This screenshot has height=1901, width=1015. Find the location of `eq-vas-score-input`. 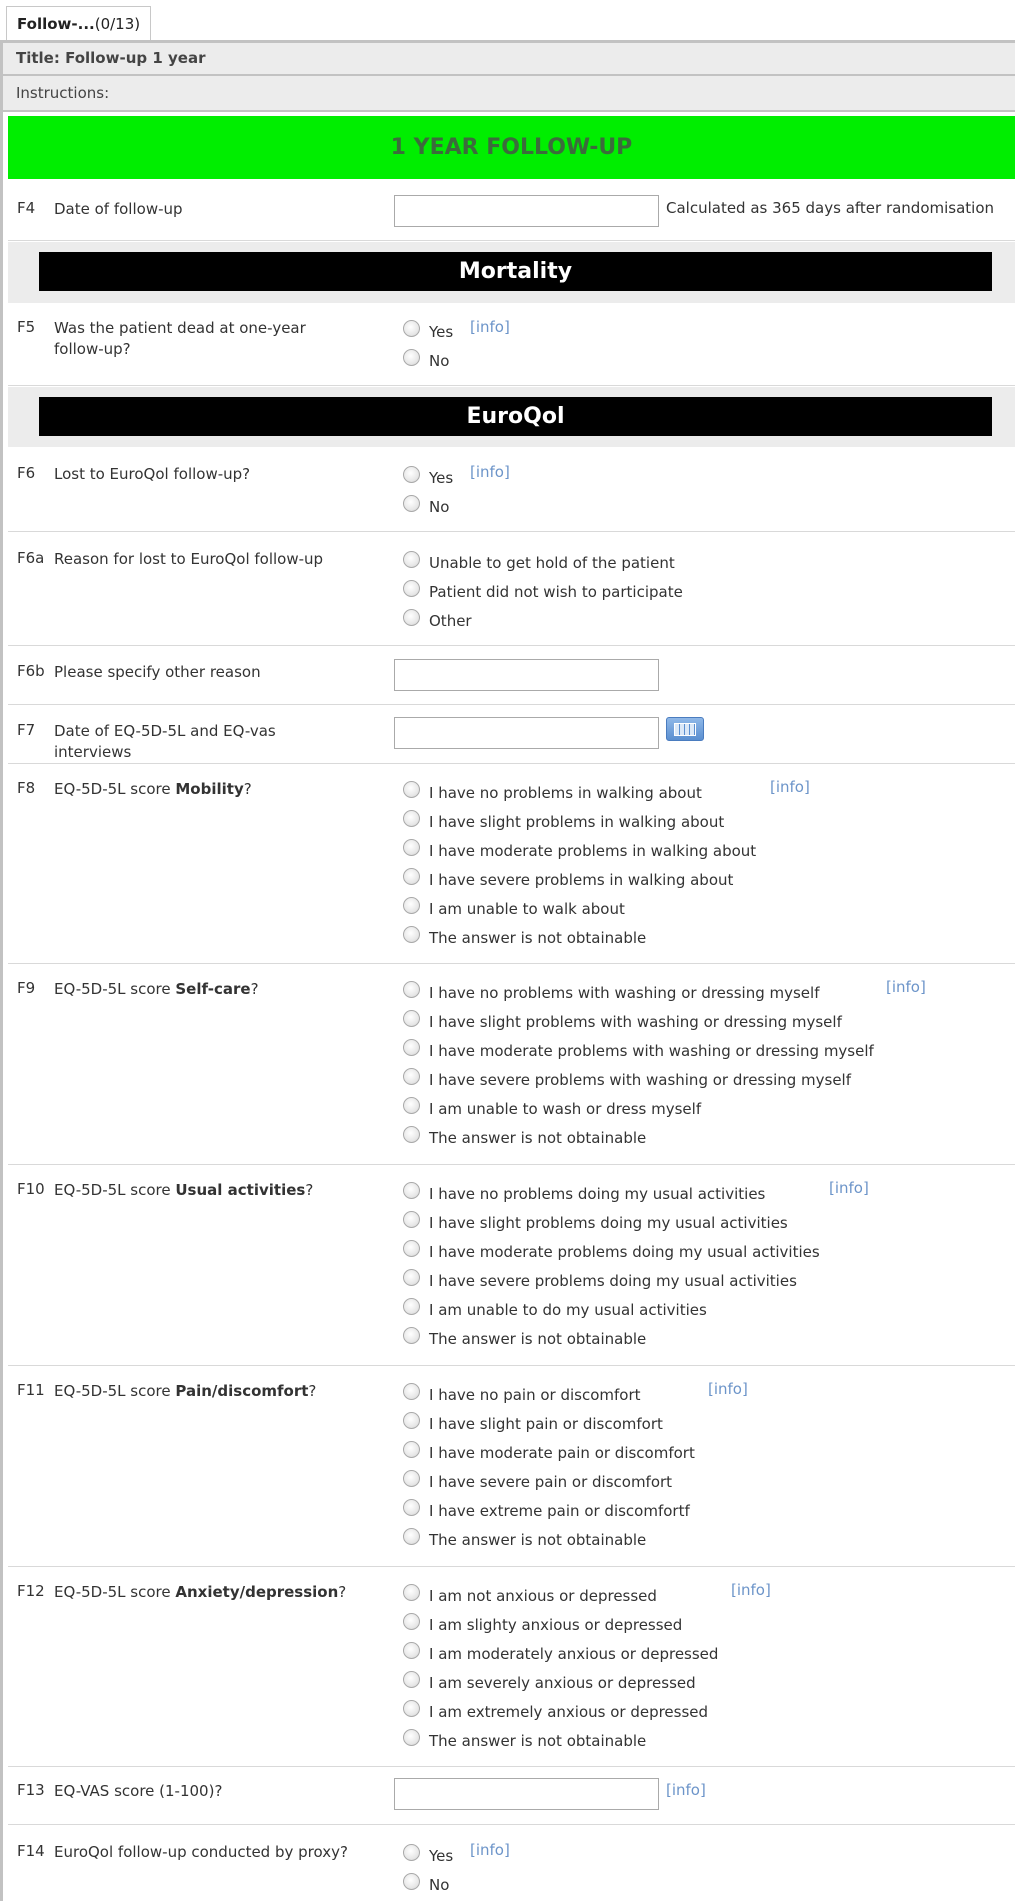

eq-vas-score-input is located at coordinates (526, 1794).